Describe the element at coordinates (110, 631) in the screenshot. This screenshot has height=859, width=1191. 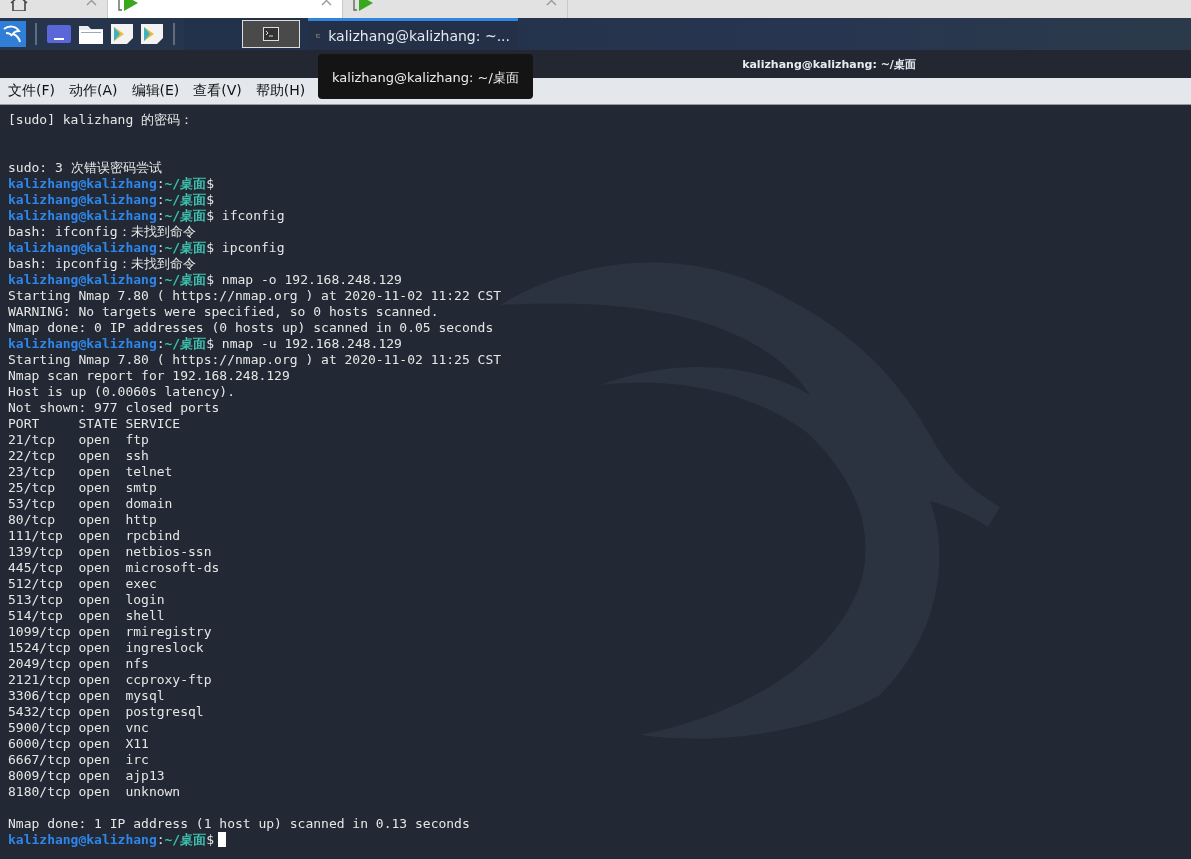
I see `terminal-output-line: 1099/tcp open rmiregistry` at that location.